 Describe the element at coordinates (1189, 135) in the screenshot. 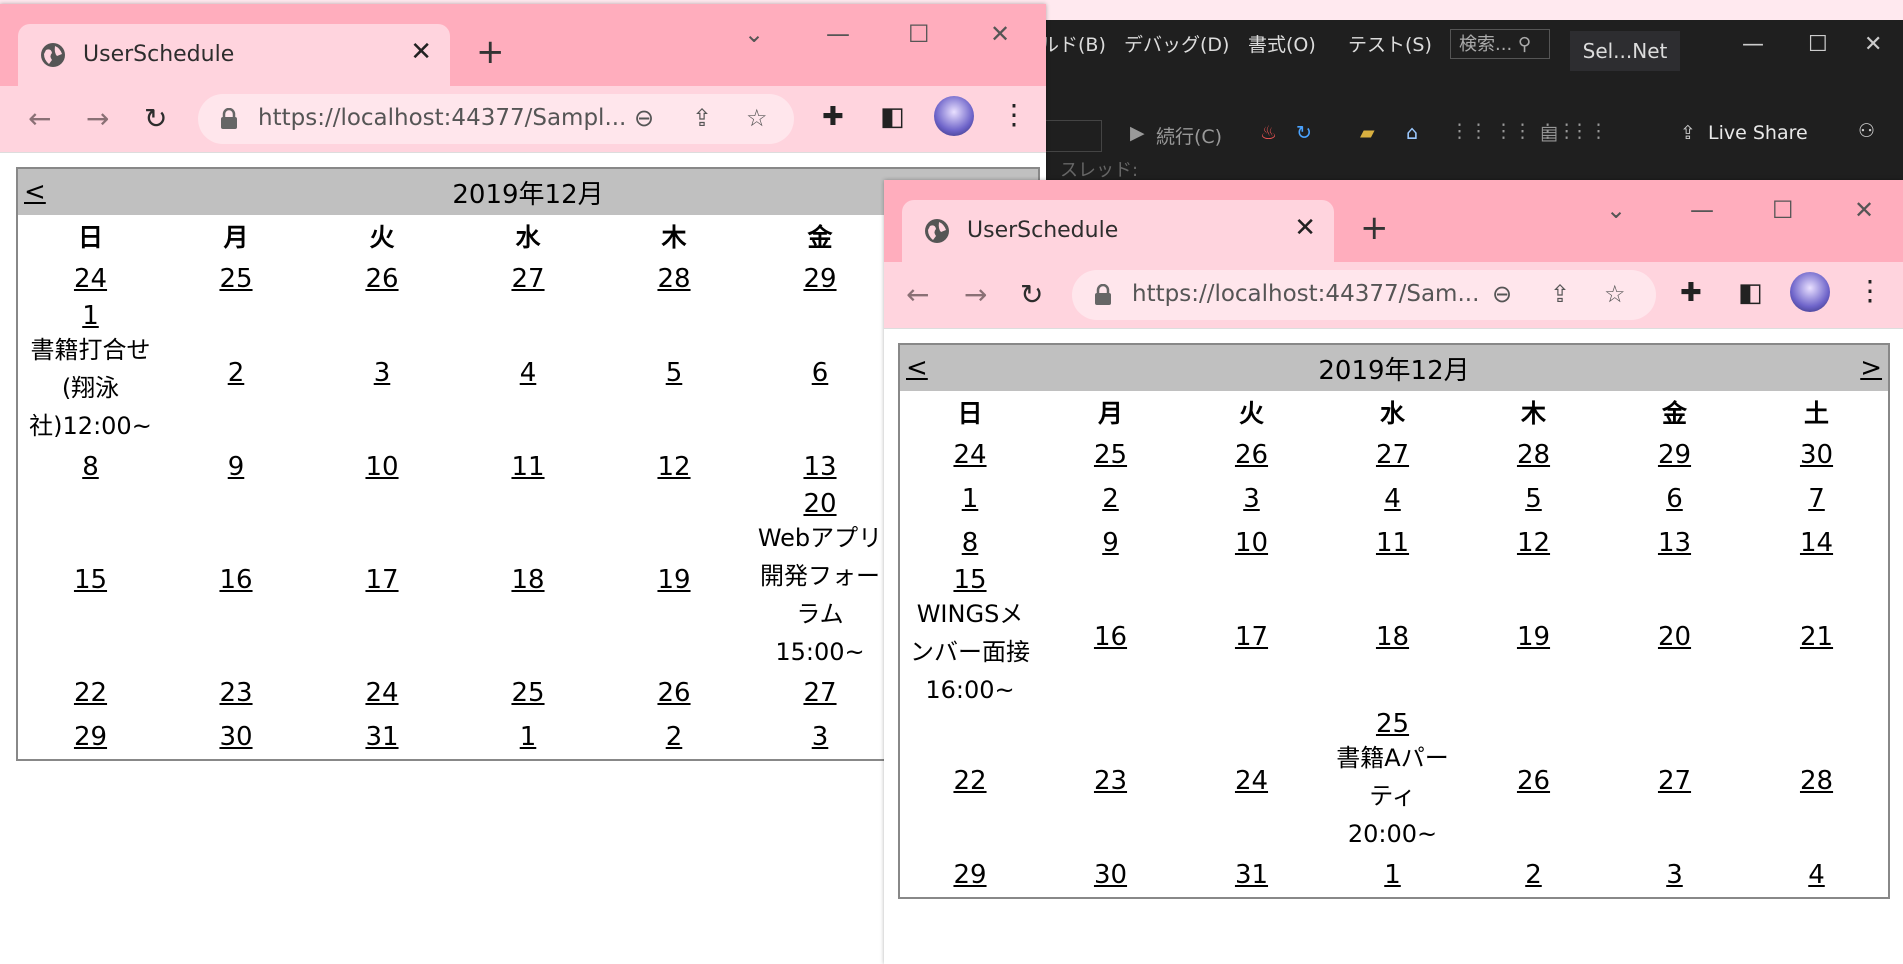

I see `vs-continue-label: 続行(C)` at that location.